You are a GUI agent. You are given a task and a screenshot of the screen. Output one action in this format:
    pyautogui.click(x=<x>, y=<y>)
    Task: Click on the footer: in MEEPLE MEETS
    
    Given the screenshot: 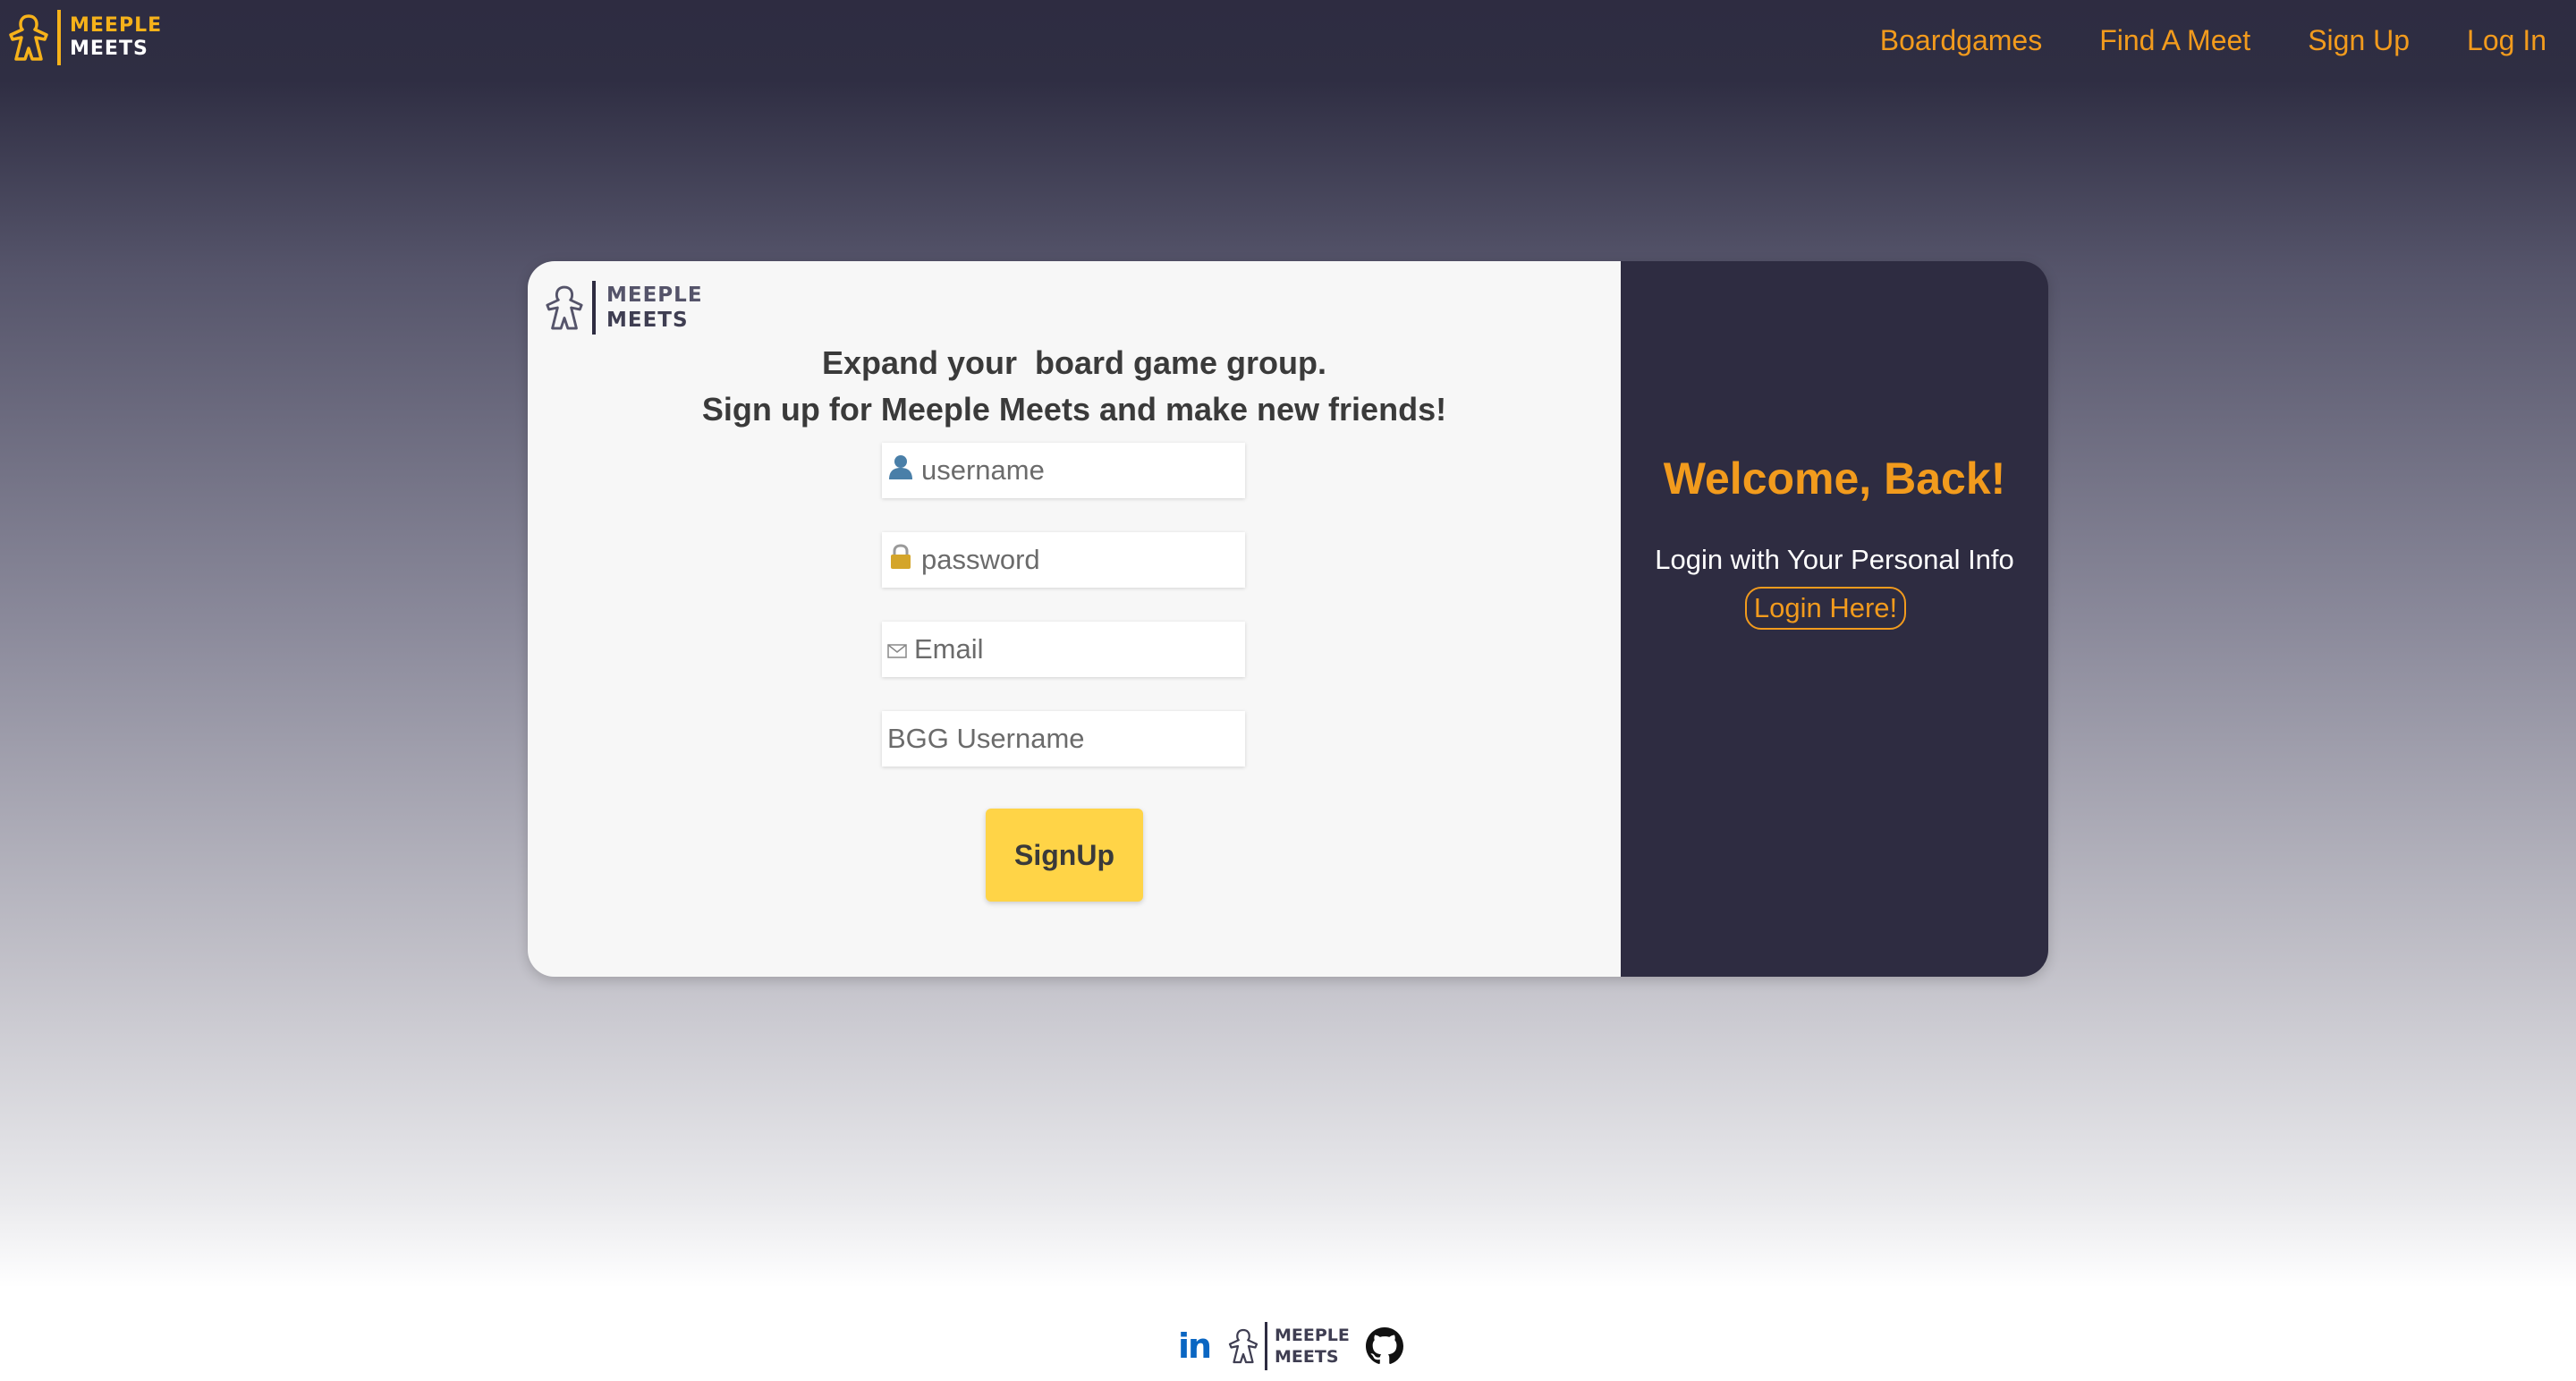 What is the action you would take?
    pyautogui.click(x=1290, y=1346)
    